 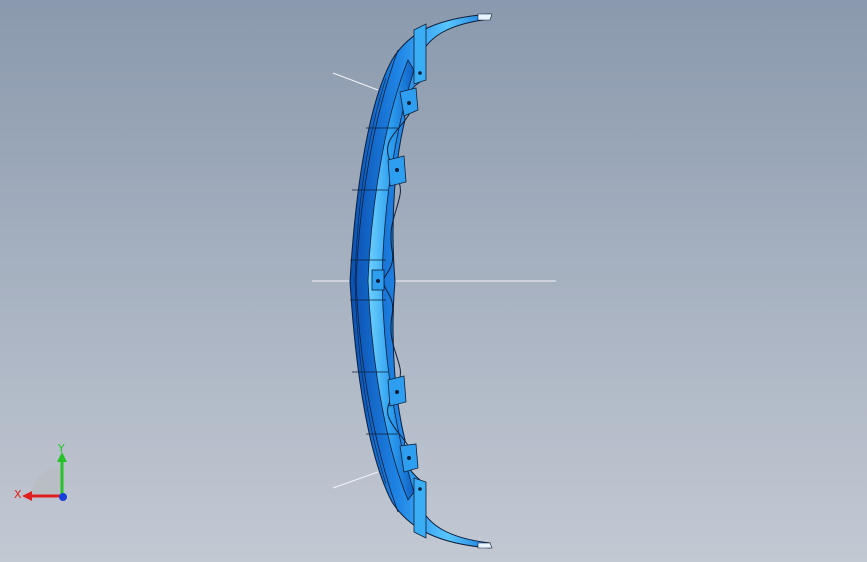 I want to click on x-axis-arrowhead, so click(x=27, y=496).